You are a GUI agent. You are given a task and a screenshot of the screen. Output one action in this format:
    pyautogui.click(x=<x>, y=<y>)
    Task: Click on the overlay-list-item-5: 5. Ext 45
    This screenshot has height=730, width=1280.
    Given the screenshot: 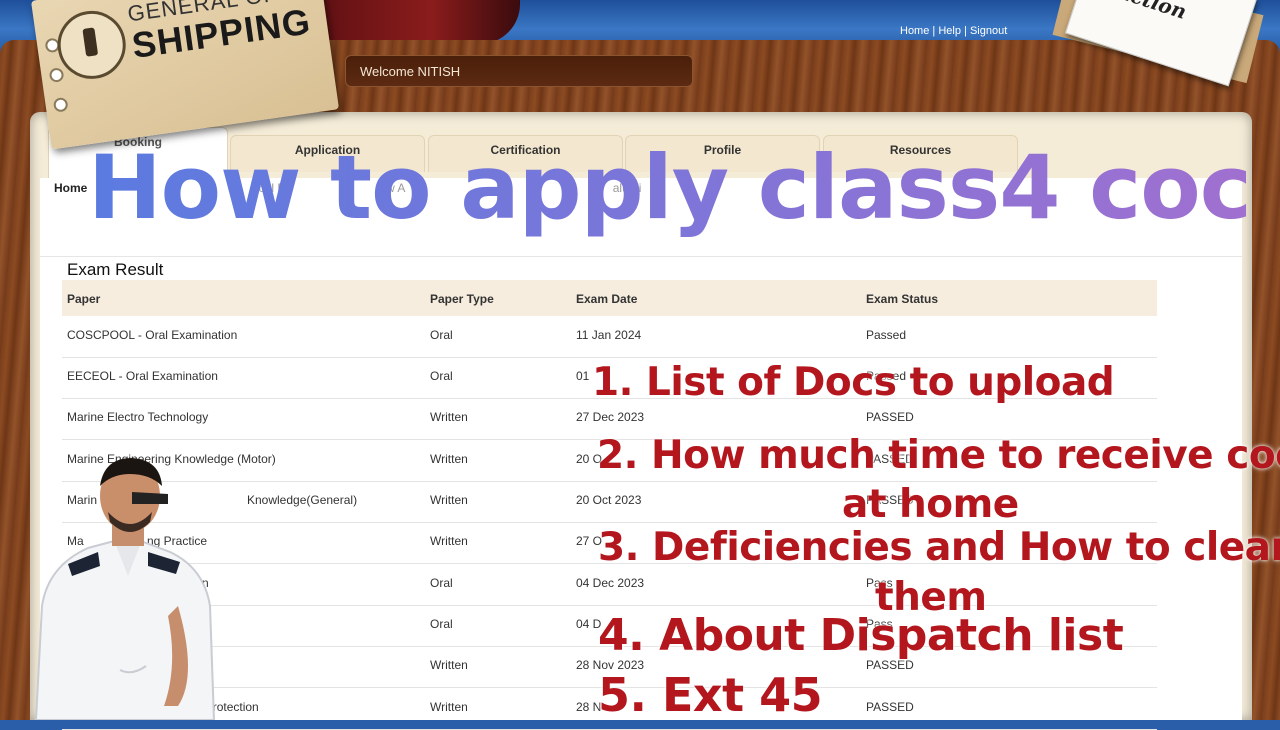 What is the action you would take?
    pyautogui.click(x=710, y=695)
    